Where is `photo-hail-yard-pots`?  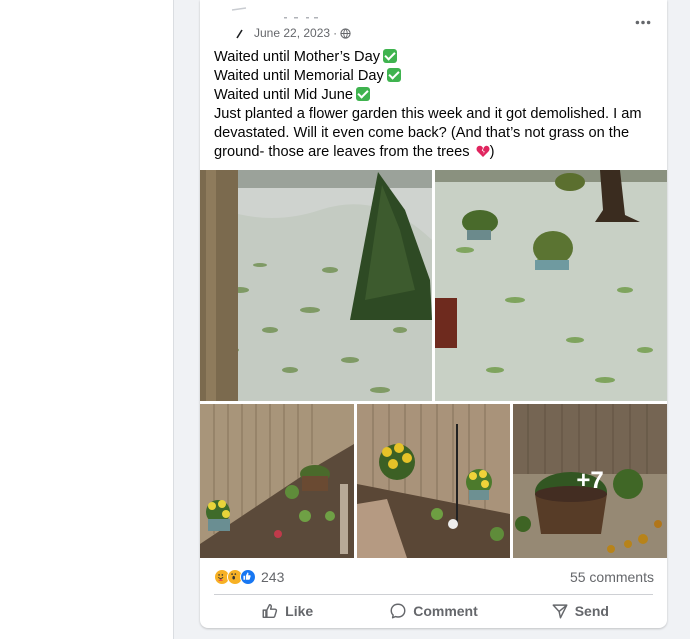
photo-hail-yard-pots is located at coordinates (551, 285).